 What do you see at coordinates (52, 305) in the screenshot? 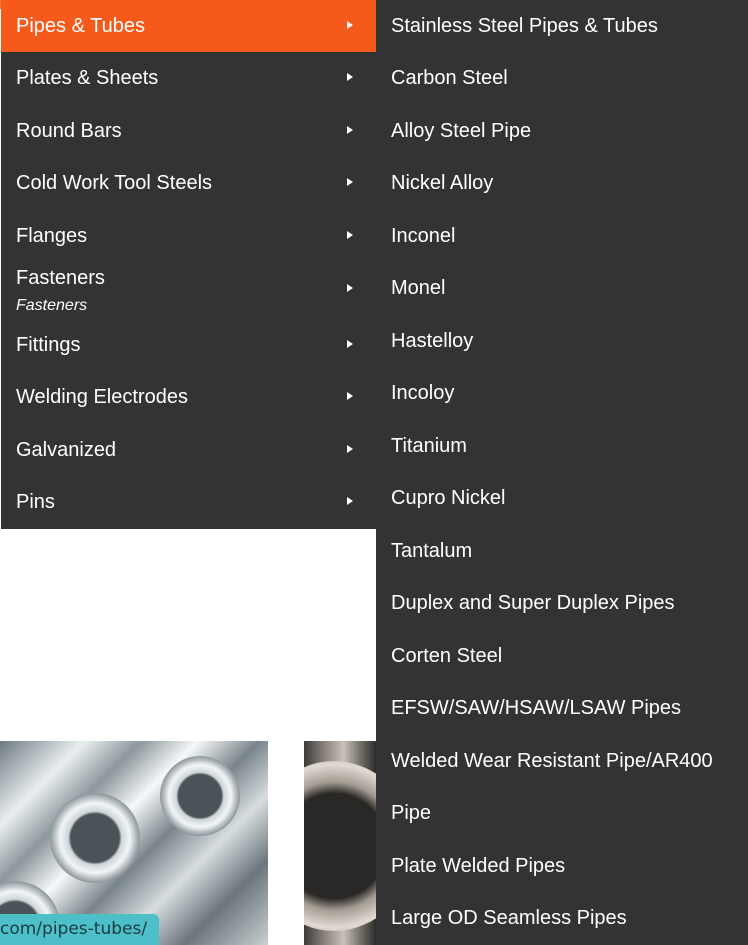
I see `menu-item-sublabel: Fasteners` at bounding box center [52, 305].